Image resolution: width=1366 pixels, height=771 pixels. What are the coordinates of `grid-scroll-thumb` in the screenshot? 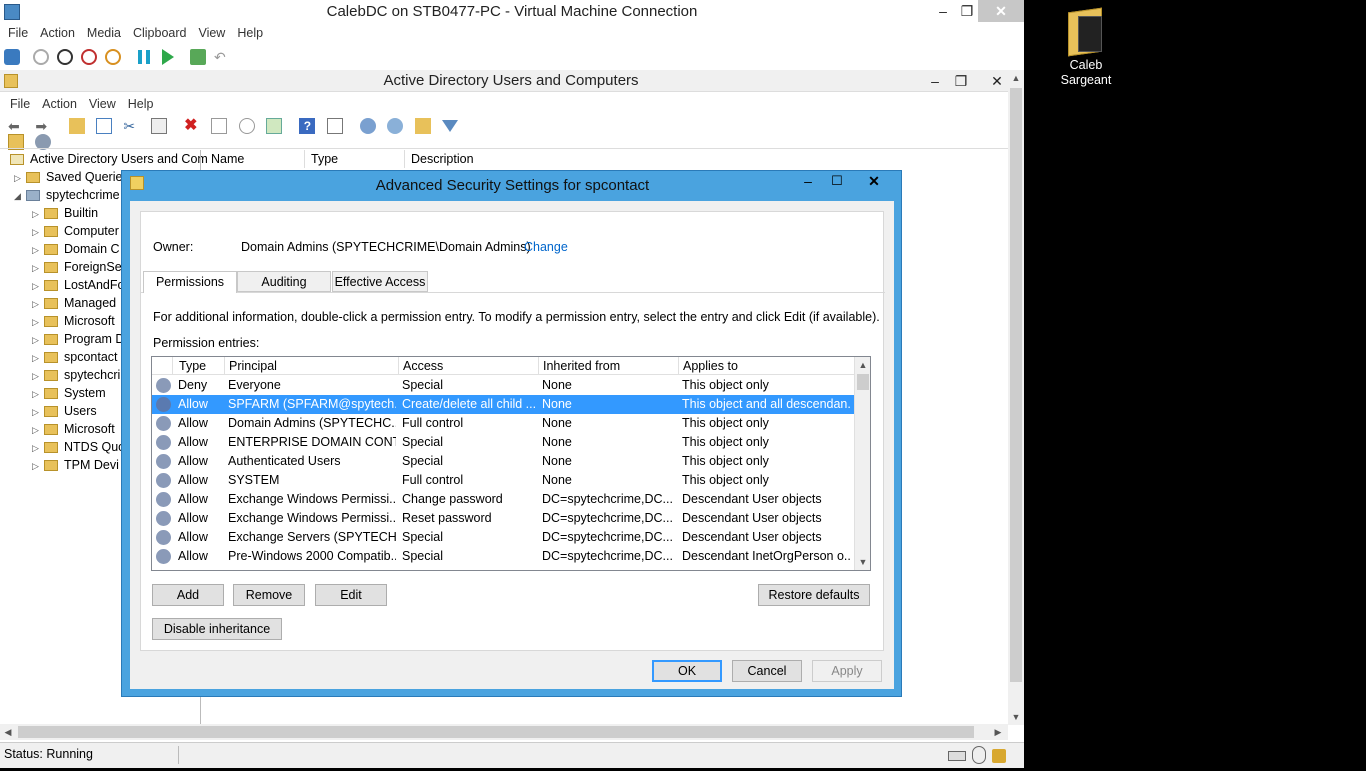 It's located at (863, 382).